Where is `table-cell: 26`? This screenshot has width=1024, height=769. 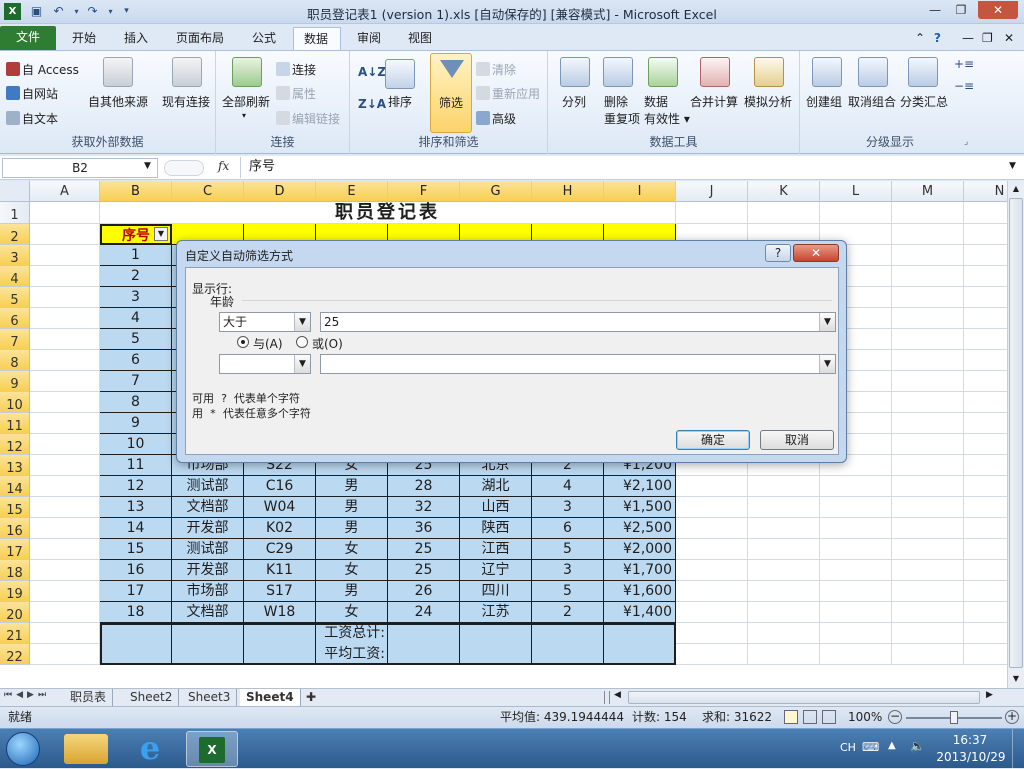 table-cell: 26 is located at coordinates (424, 591).